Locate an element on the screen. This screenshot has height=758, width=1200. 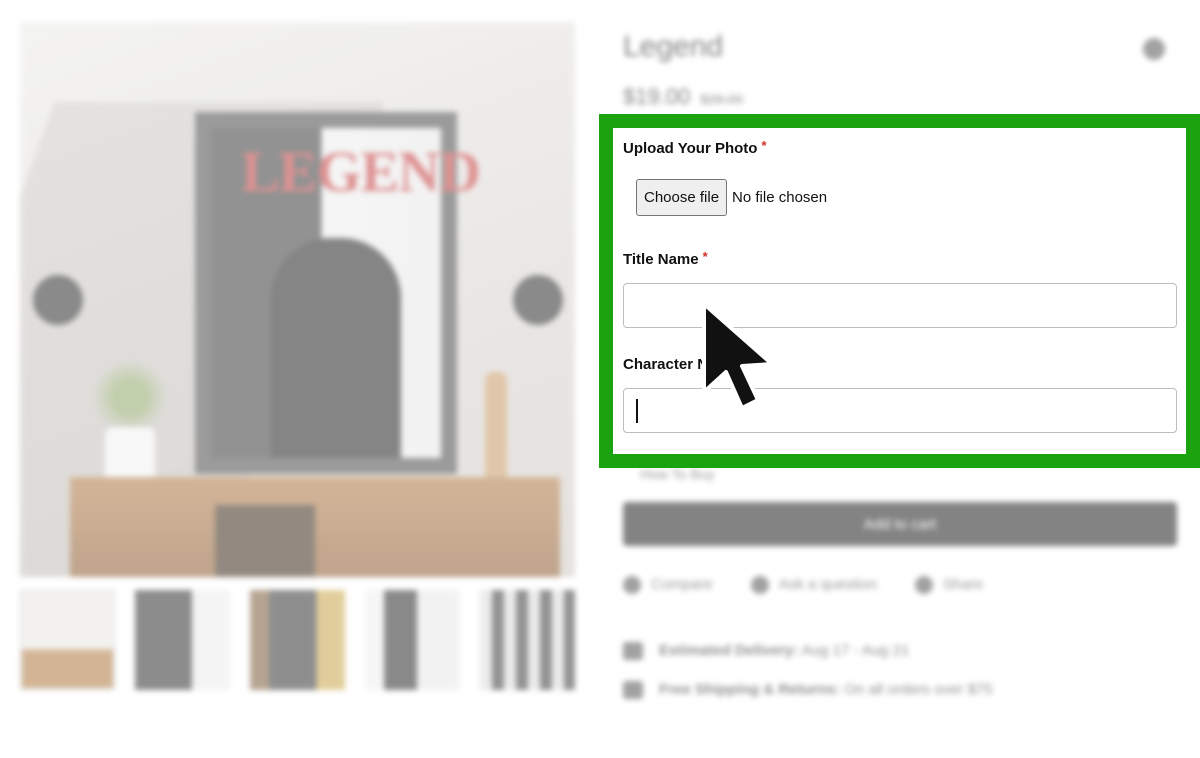
shipping-label: Free Shipping & Returns: is located at coordinates (750, 689).